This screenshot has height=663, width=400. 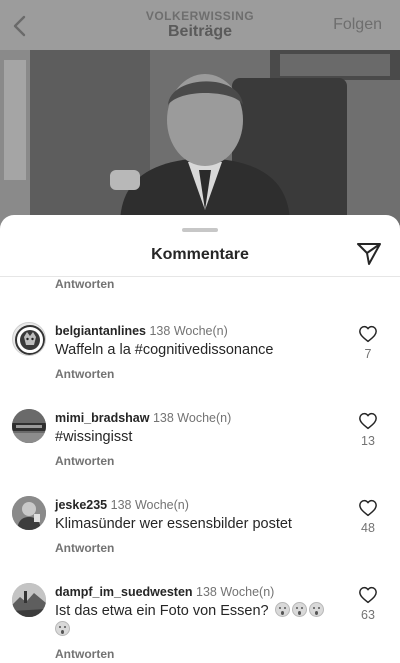 What do you see at coordinates (200, 621) in the screenshot?
I see `comment-text: Ist das etwa ein Foto von Essen?` at bounding box center [200, 621].